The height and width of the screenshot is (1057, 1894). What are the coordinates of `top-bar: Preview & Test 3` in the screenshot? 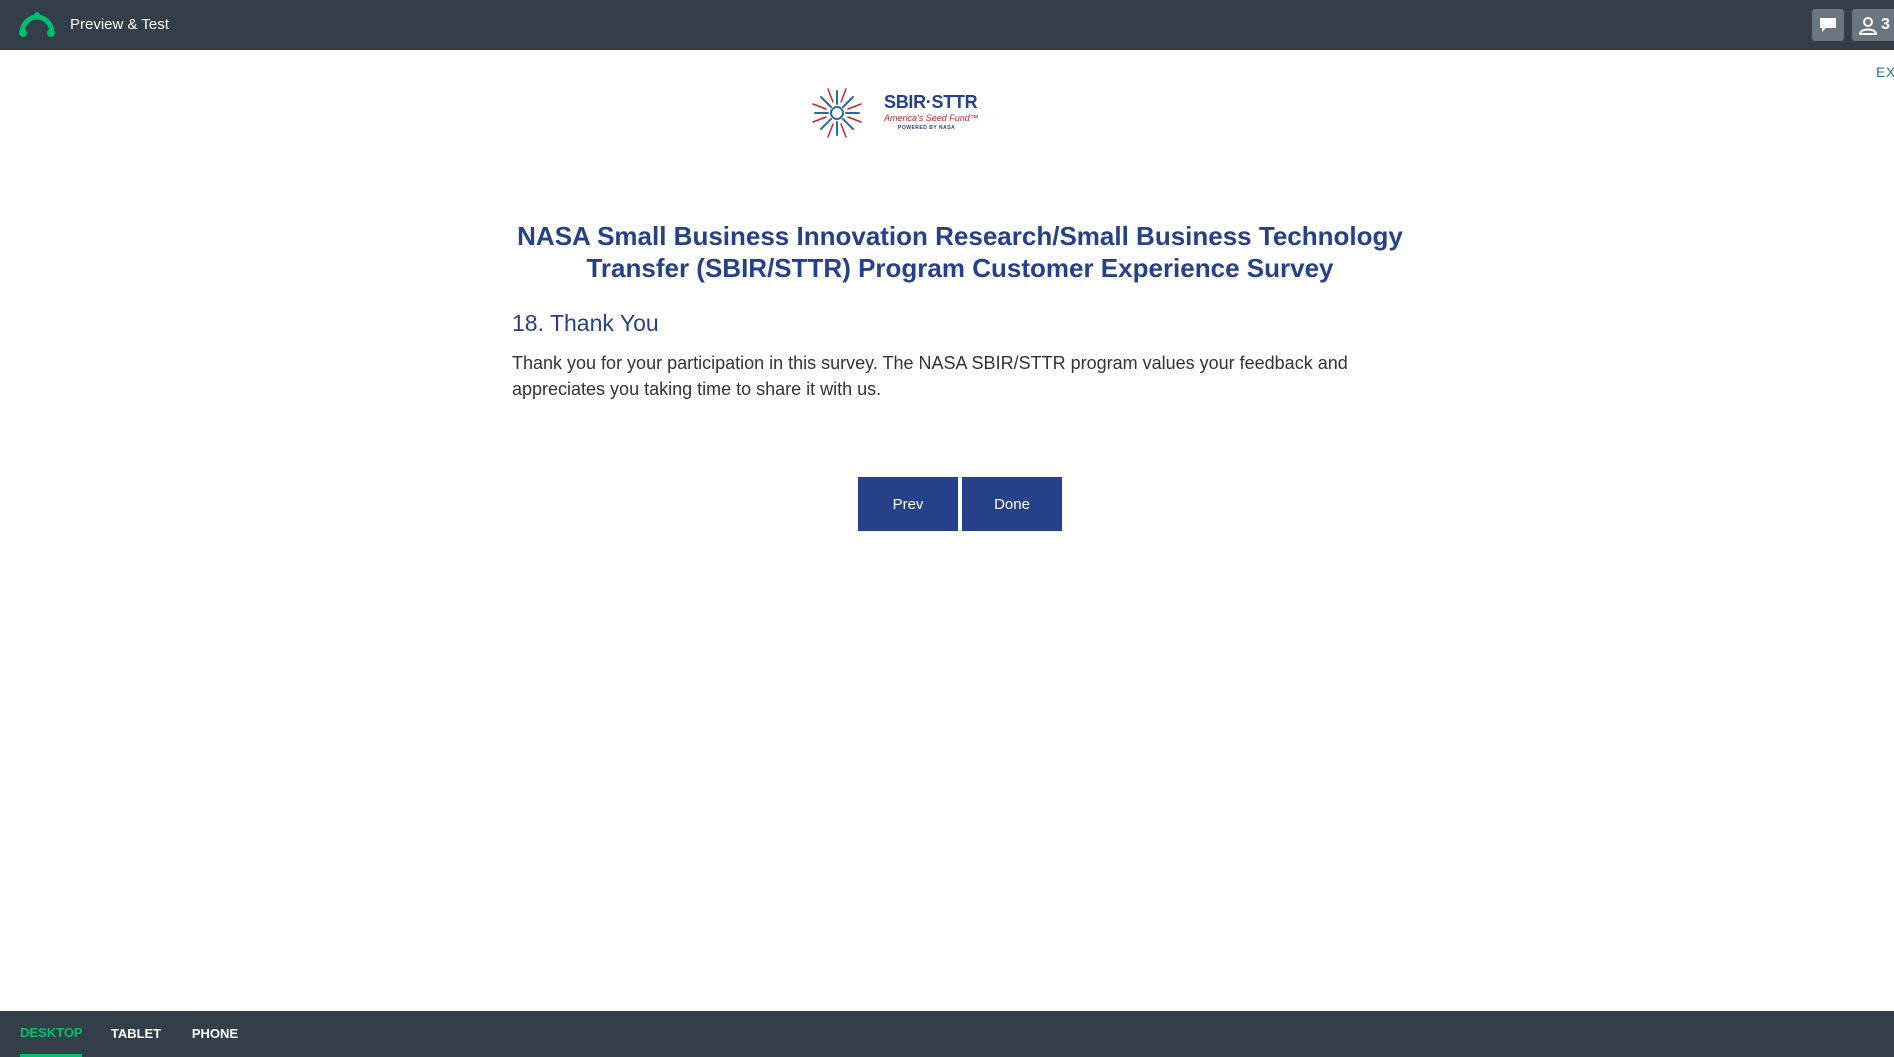 It's located at (947, 25).